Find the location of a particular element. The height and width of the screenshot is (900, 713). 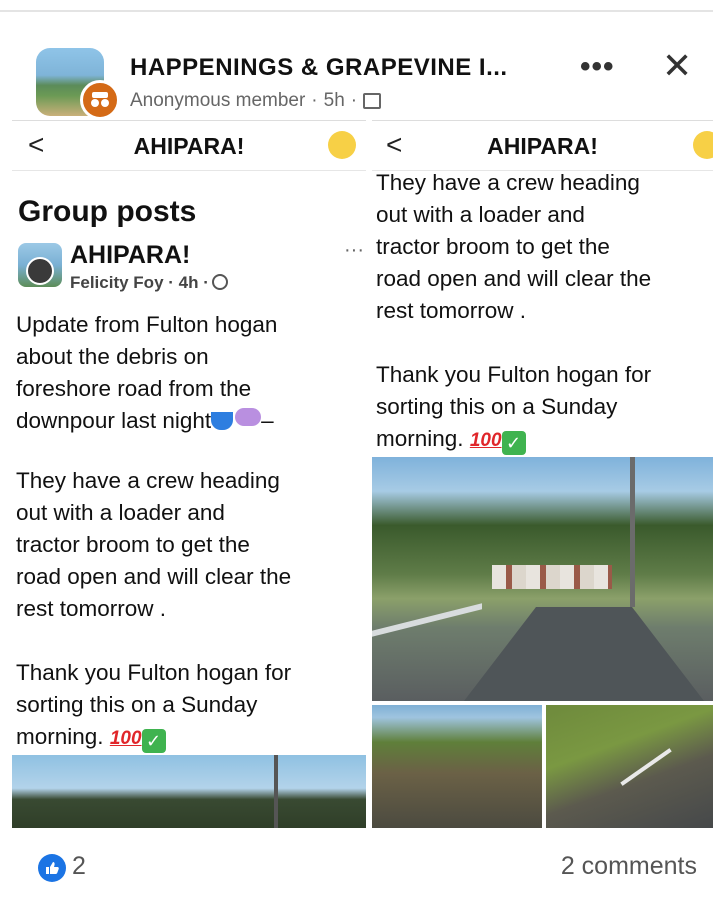

more-icon: ··· is located at coordinates (354, 250).